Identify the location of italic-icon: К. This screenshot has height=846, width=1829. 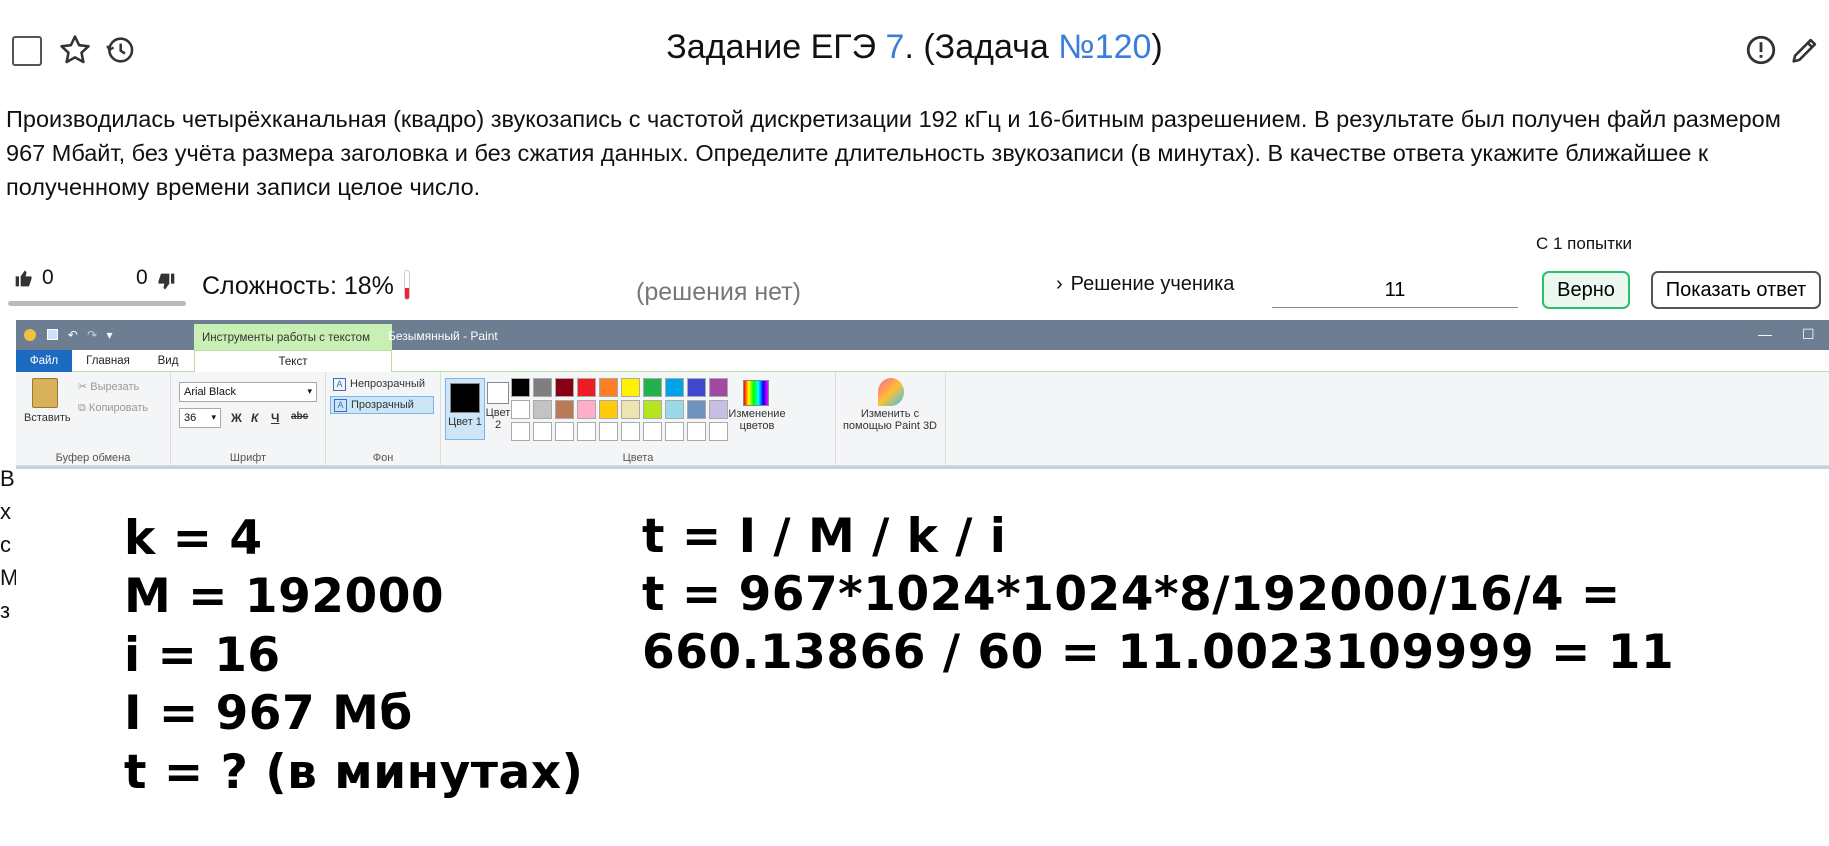
(255, 418).